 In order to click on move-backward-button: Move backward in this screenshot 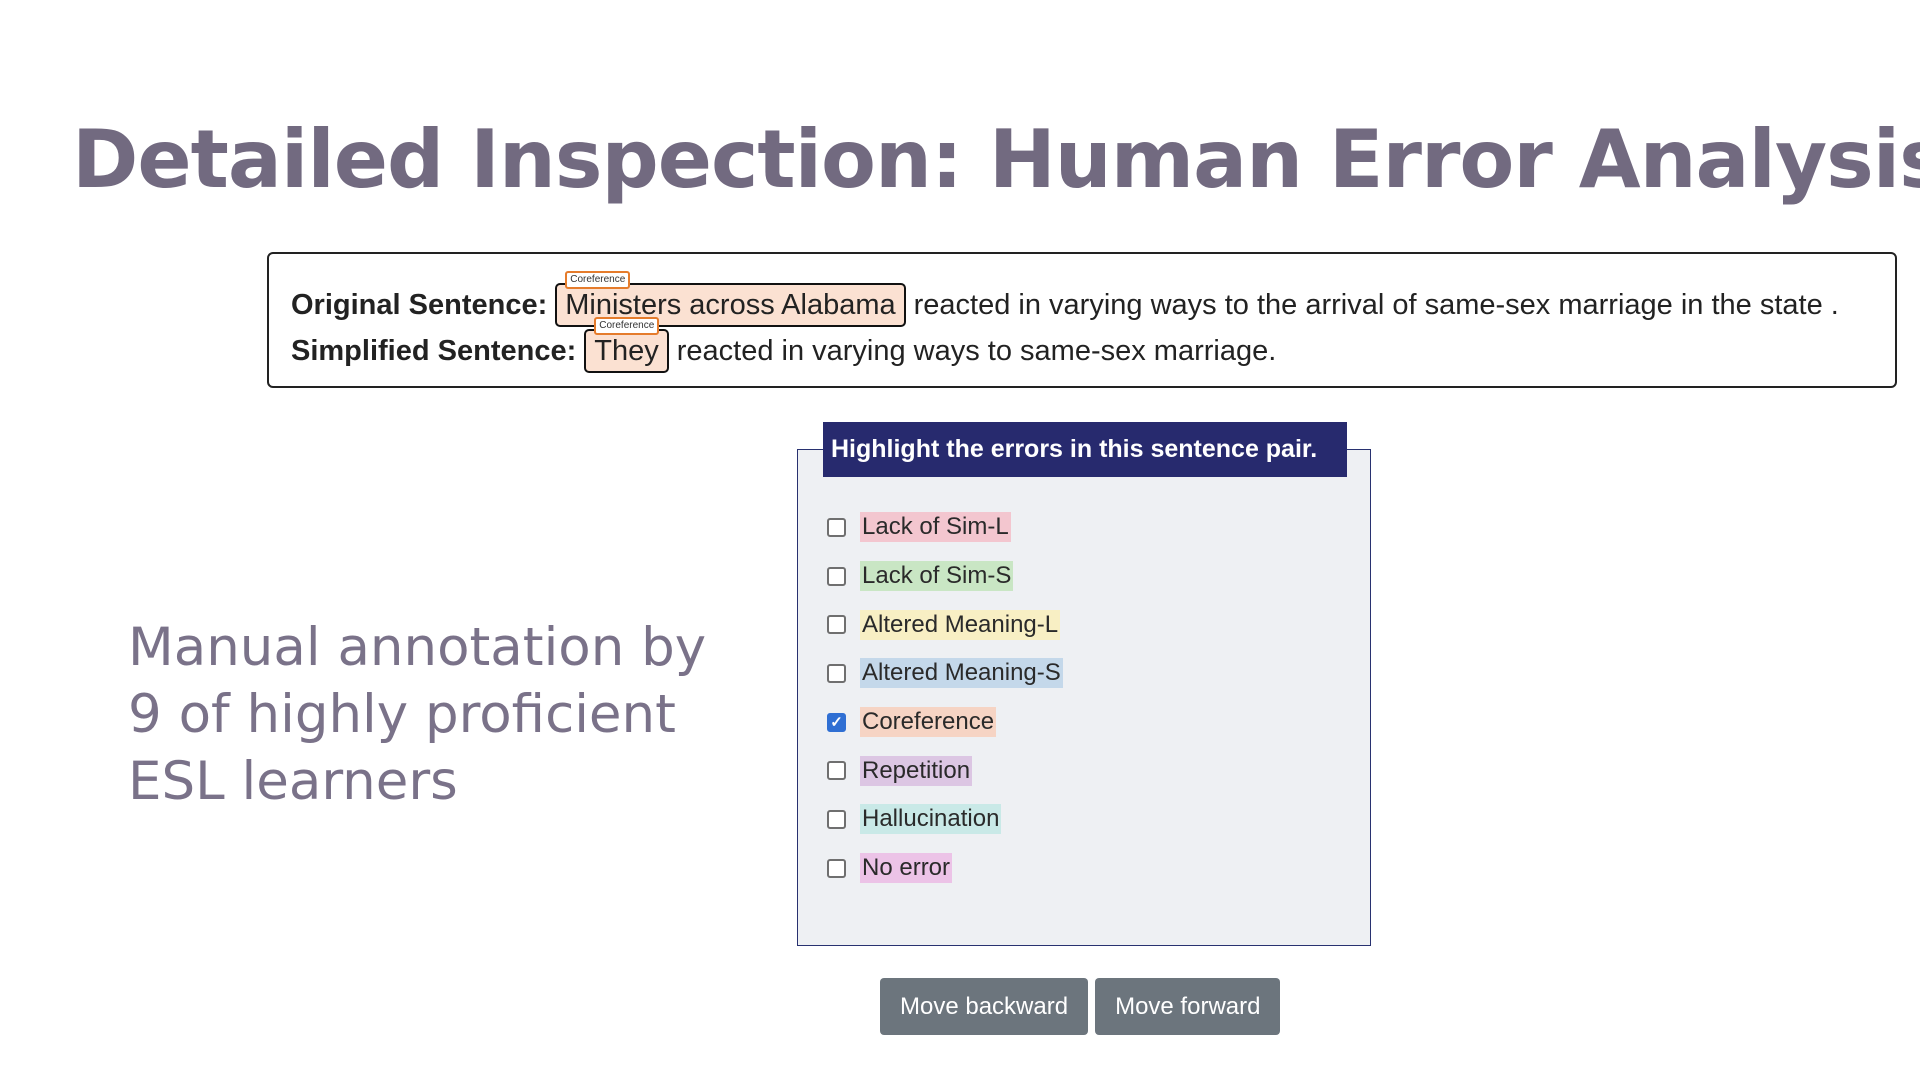, I will do `click(984, 1006)`.